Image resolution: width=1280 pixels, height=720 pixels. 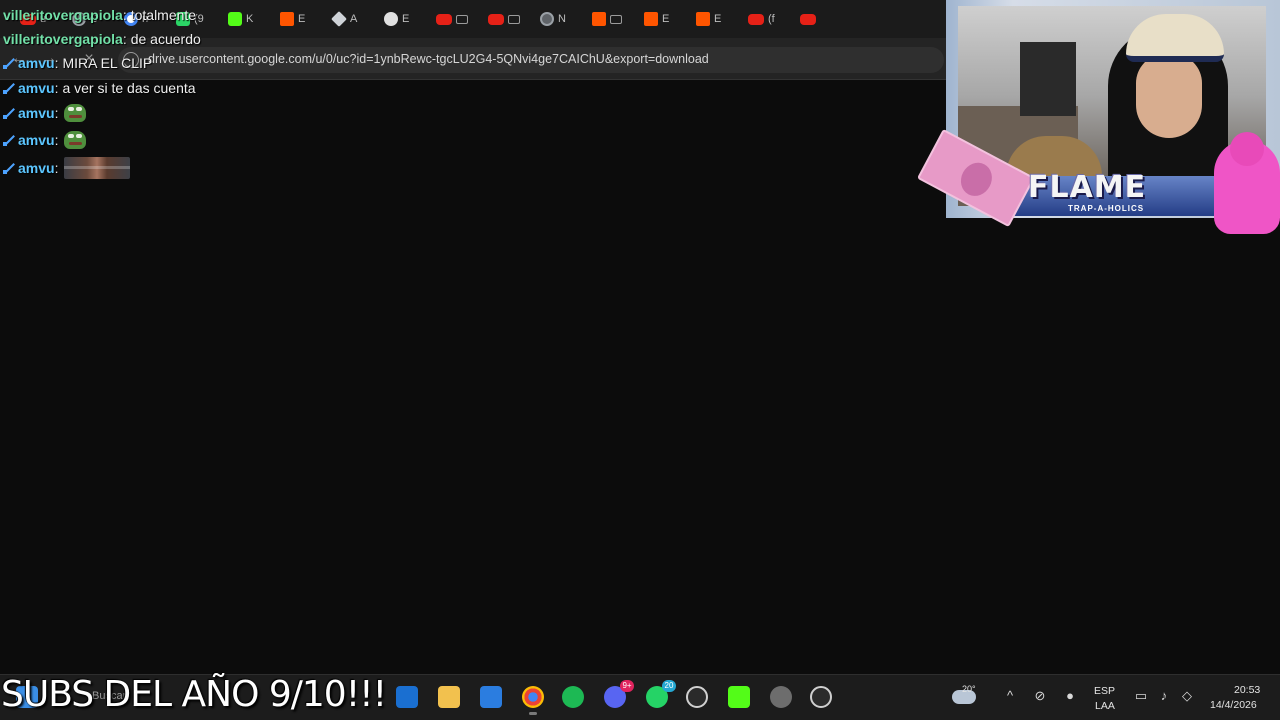 What do you see at coordinates (1169, 96) in the screenshot?
I see `streamer-face` at bounding box center [1169, 96].